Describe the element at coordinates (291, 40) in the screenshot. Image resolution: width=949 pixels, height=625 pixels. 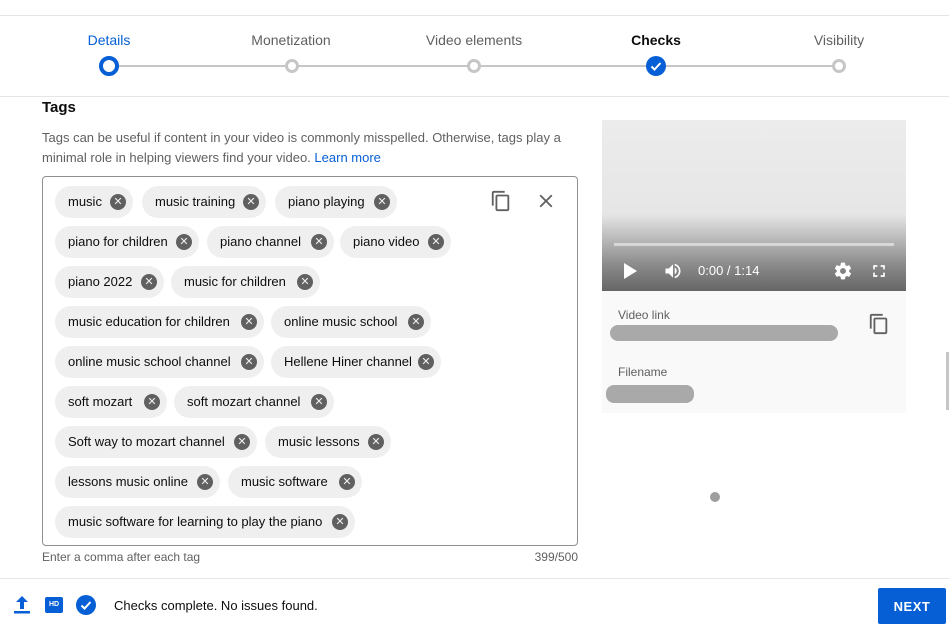
I see `step-label: Monetization` at that location.